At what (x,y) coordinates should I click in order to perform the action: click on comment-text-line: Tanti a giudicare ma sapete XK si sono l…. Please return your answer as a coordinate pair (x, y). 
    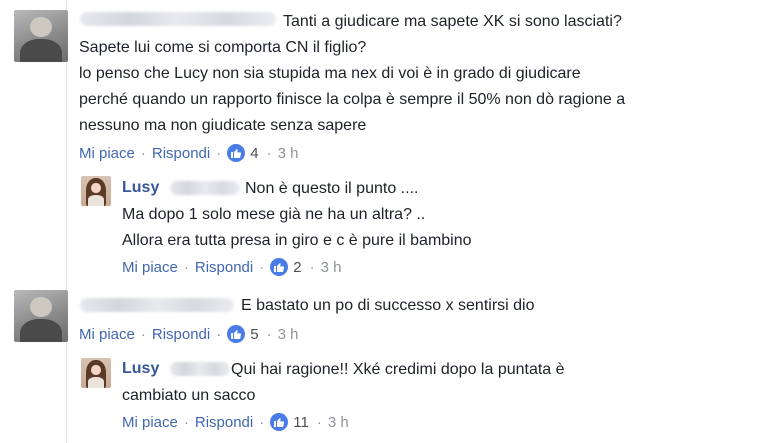
    Looking at the image, I should click on (452, 21).